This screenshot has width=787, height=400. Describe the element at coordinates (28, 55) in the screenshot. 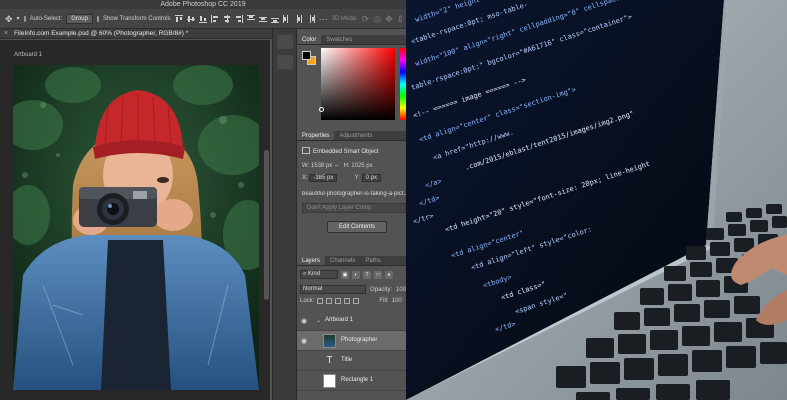

I see `artboard-label: Artboard 1` at that location.